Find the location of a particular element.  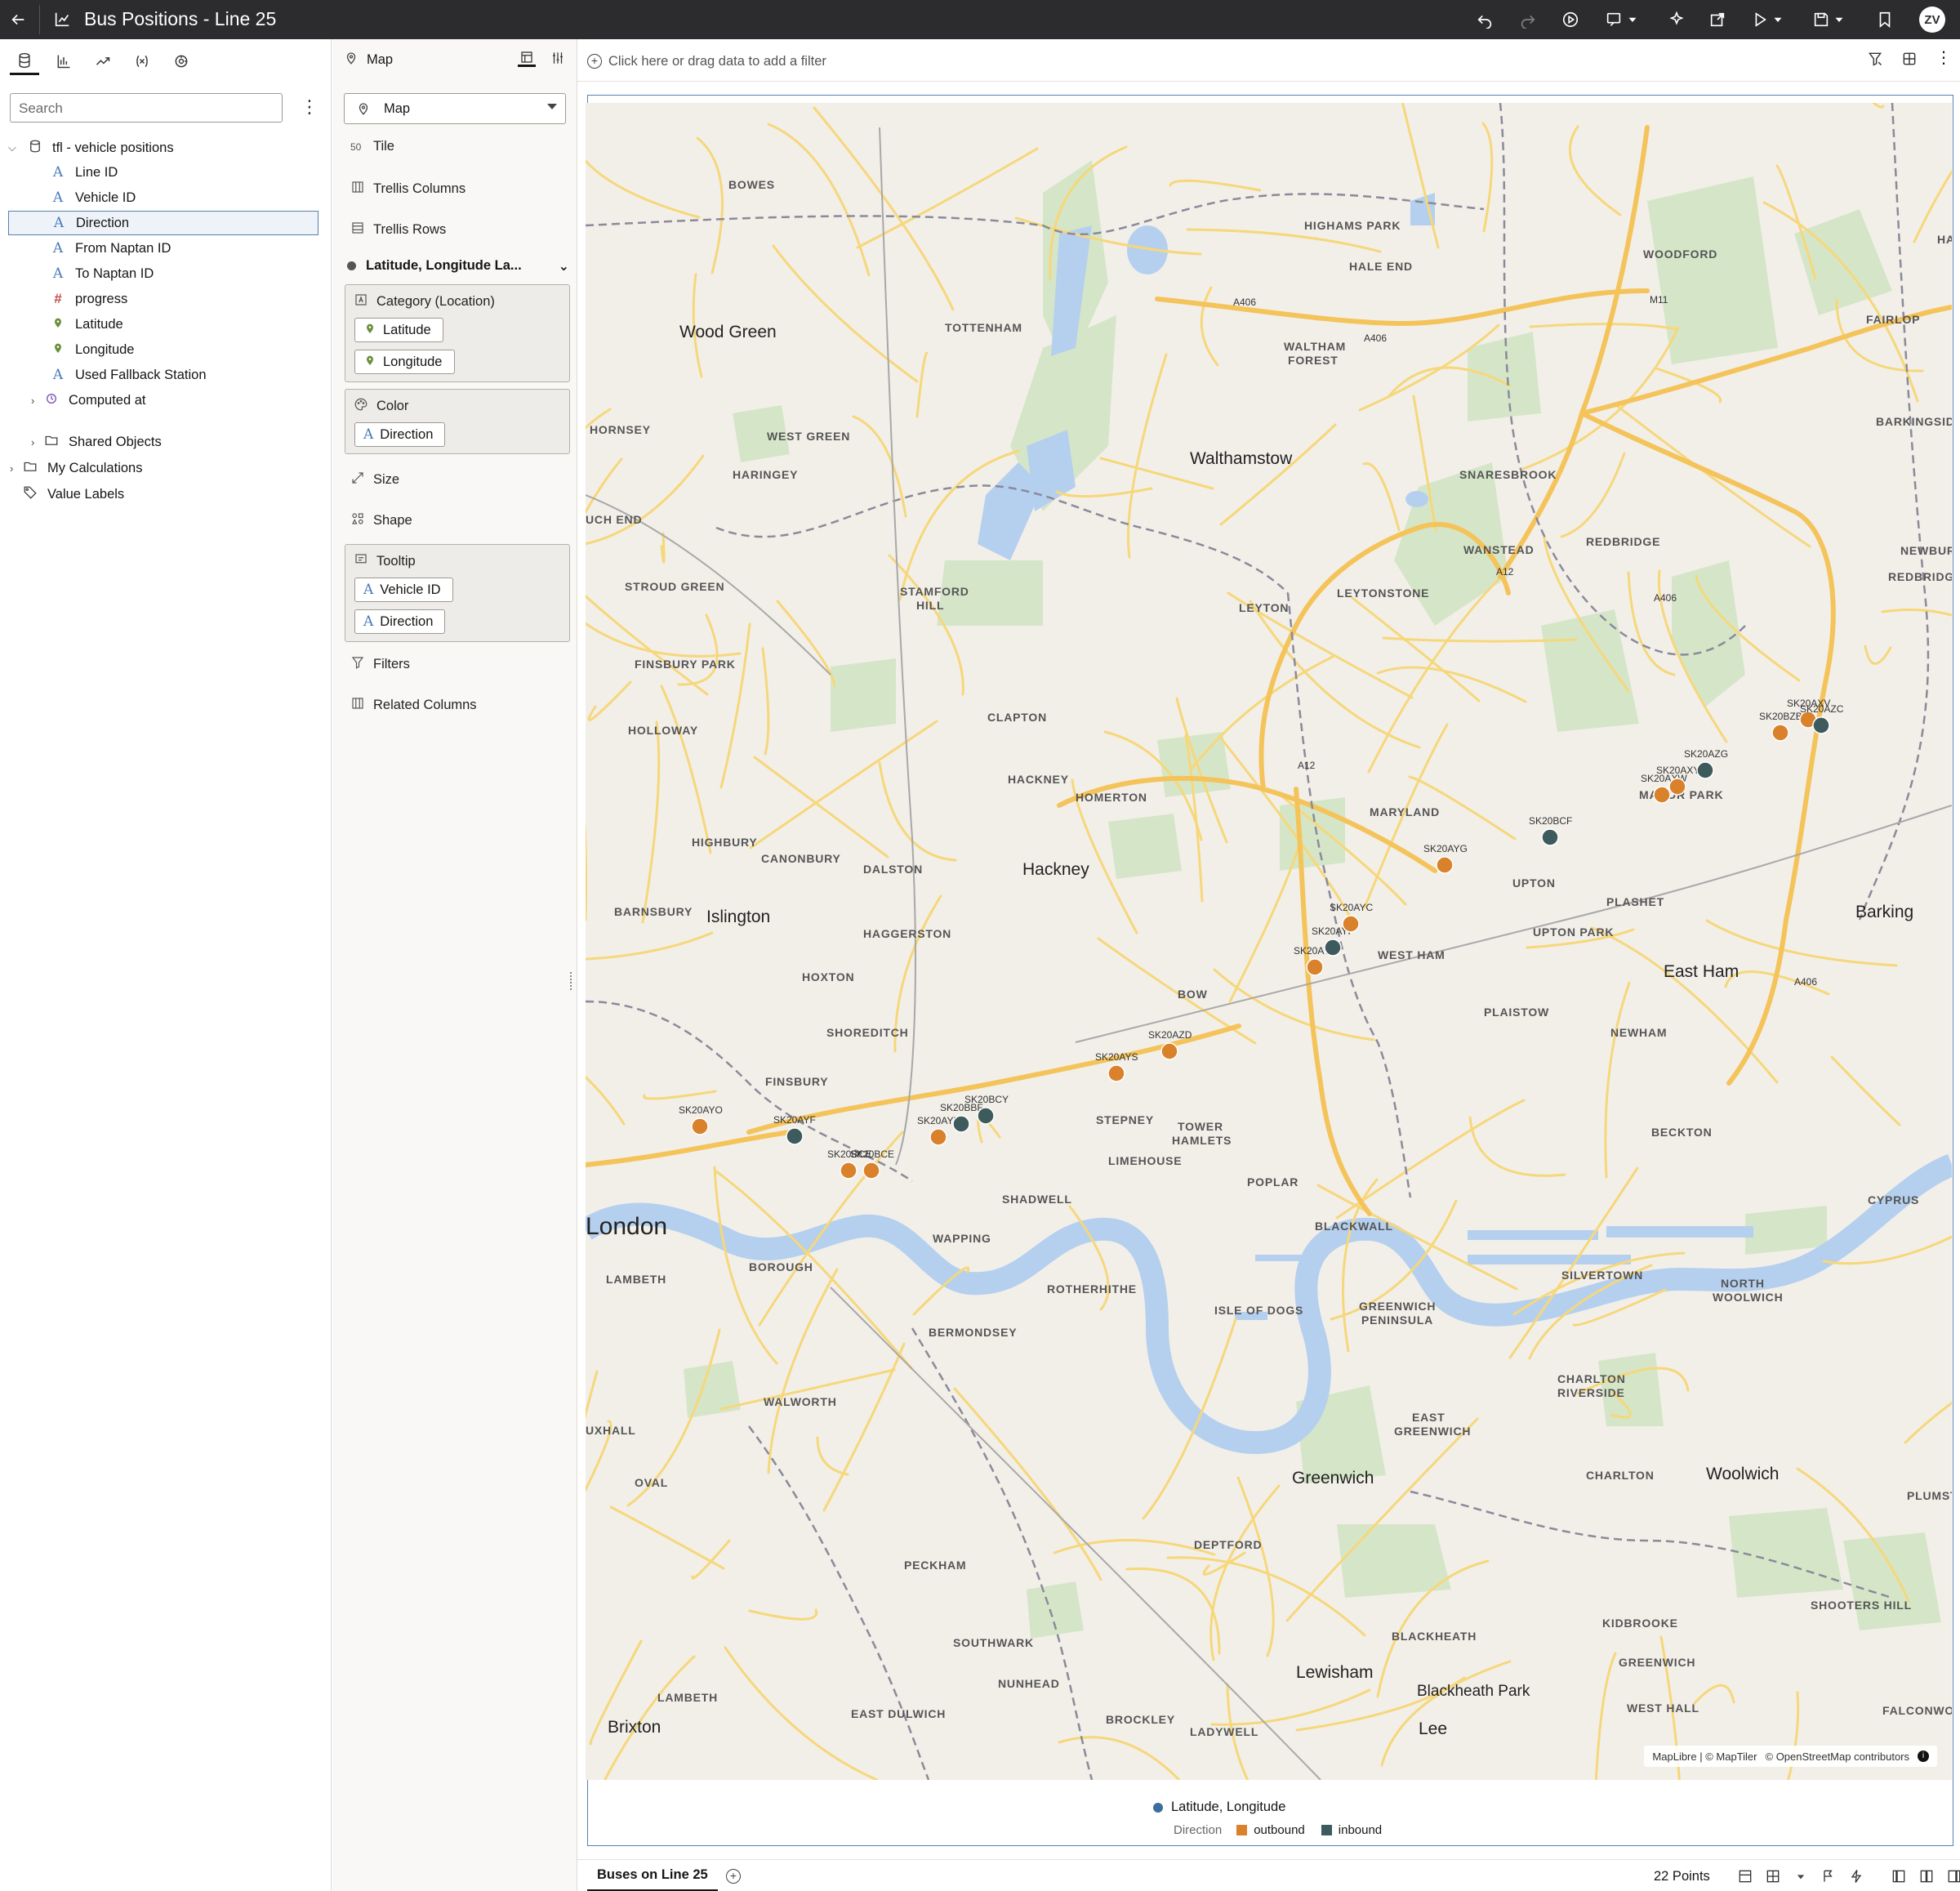

category-pill-latitude: Latitude is located at coordinates (398, 330).